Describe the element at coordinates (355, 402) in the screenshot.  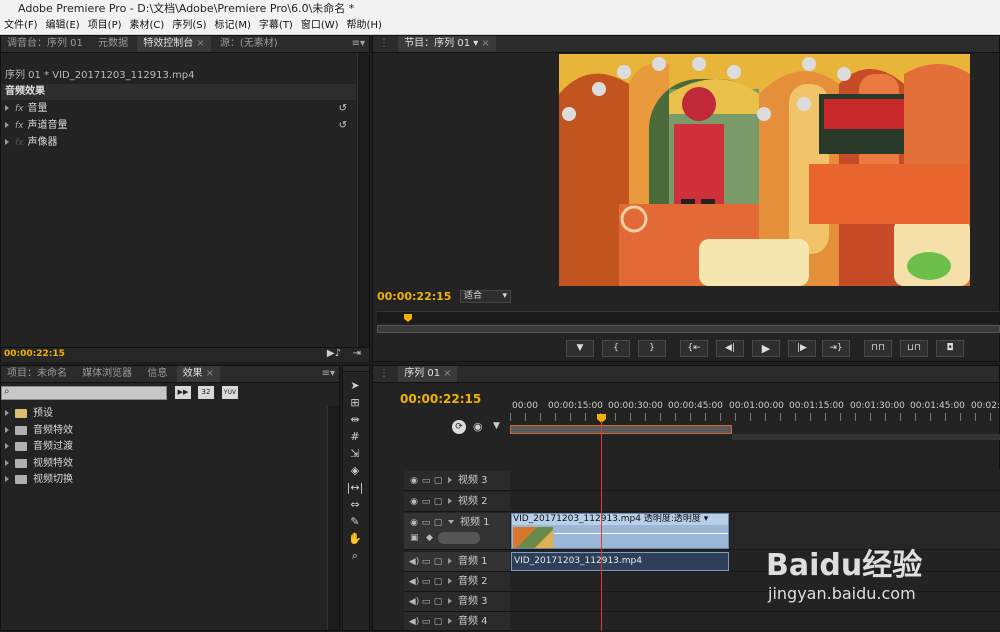
I see `track-select-tool-icon: ⊞` at that location.